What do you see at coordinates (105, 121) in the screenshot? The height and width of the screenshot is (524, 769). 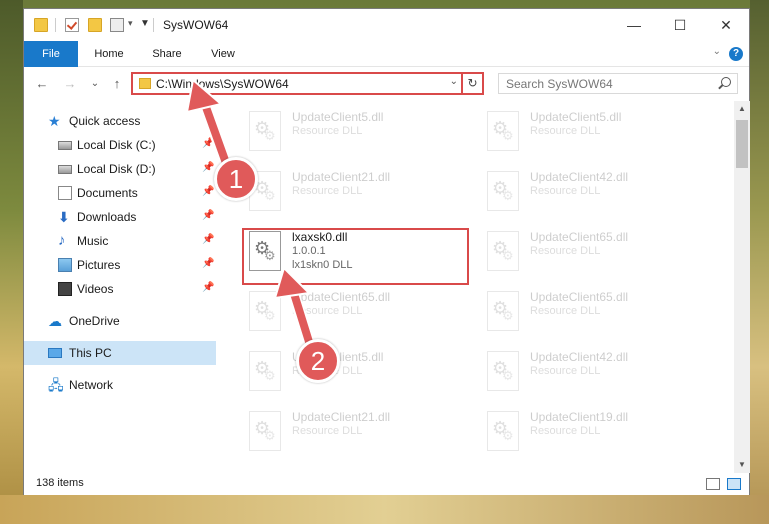 I see `sidebar-item-label: Quick access` at bounding box center [105, 121].